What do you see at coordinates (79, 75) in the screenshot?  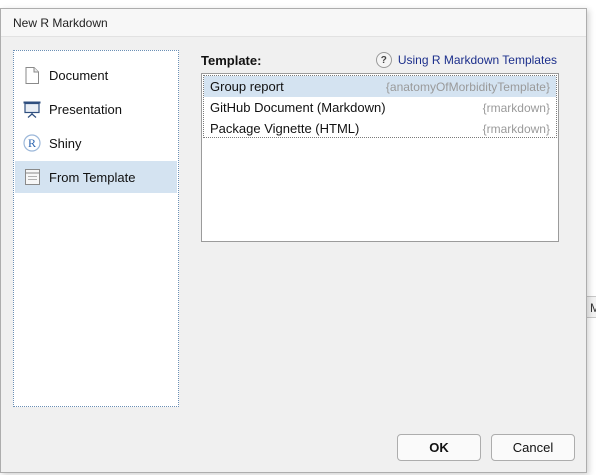 I see `type-item-label: Document` at bounding box center [79, 75].